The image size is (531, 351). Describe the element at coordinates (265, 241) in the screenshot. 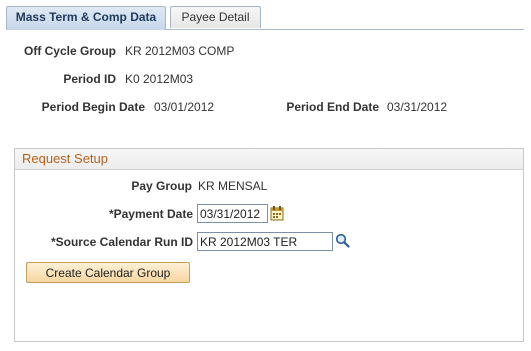

I see `source-calendar-run-id-input` at that location.